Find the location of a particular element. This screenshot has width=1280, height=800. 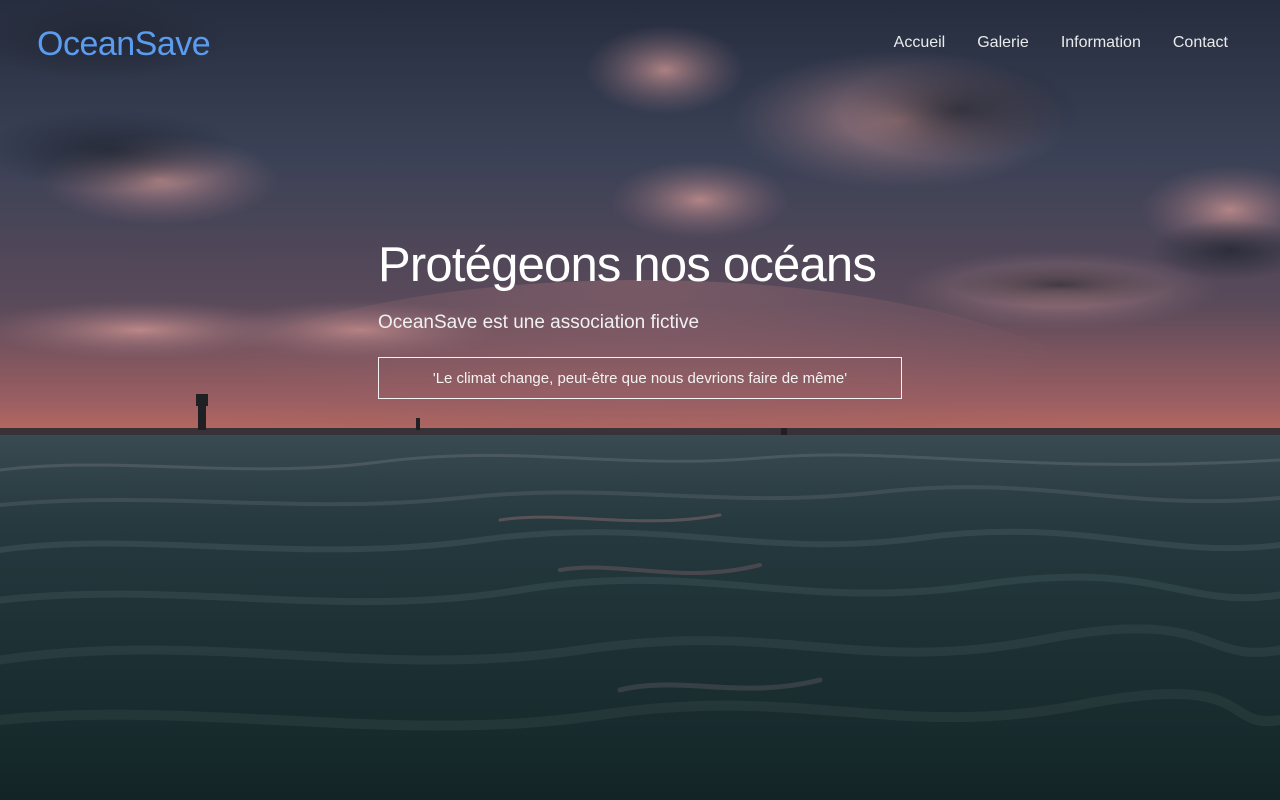

nav-link-information: Information is located at coordinates (1101, 43).